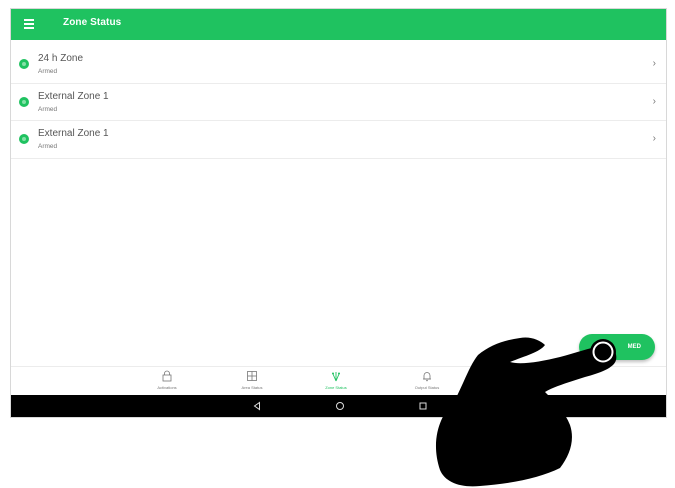 Image resolution: width=675 pixels, height=488 pixels. Describe the element at coordinates (252, 387) in the screenshot. I see `nav-label: Area Status` at that location.